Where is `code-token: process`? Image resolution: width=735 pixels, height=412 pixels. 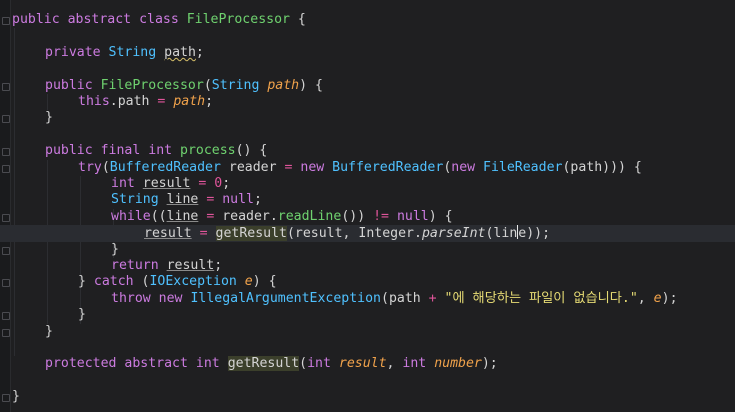 code-token: process is located at coordinates (208, 151).